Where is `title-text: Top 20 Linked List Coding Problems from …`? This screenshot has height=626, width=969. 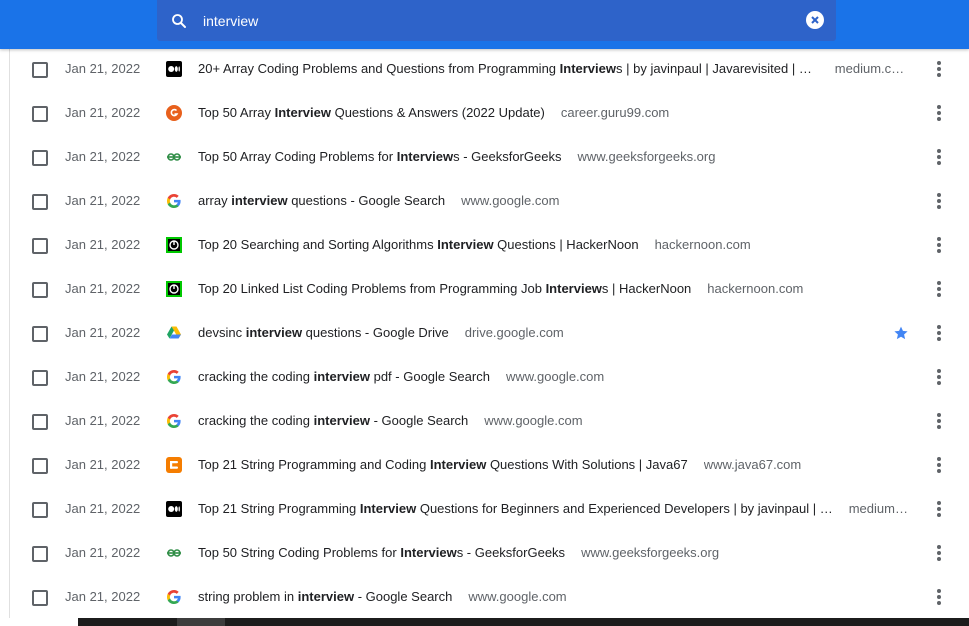 title-text: Top 20 Linked List Coding Problems from … is located at coordinates (372, 288).